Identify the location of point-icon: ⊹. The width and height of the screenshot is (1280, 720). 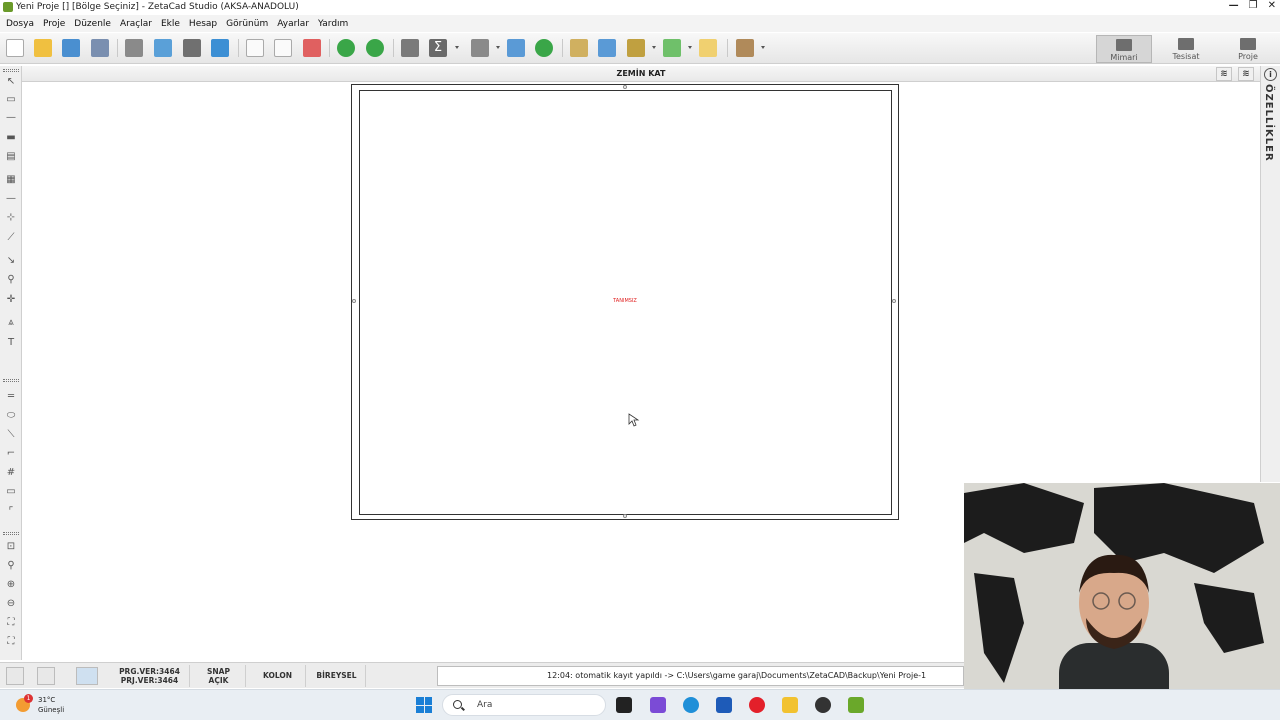
(11, 218).